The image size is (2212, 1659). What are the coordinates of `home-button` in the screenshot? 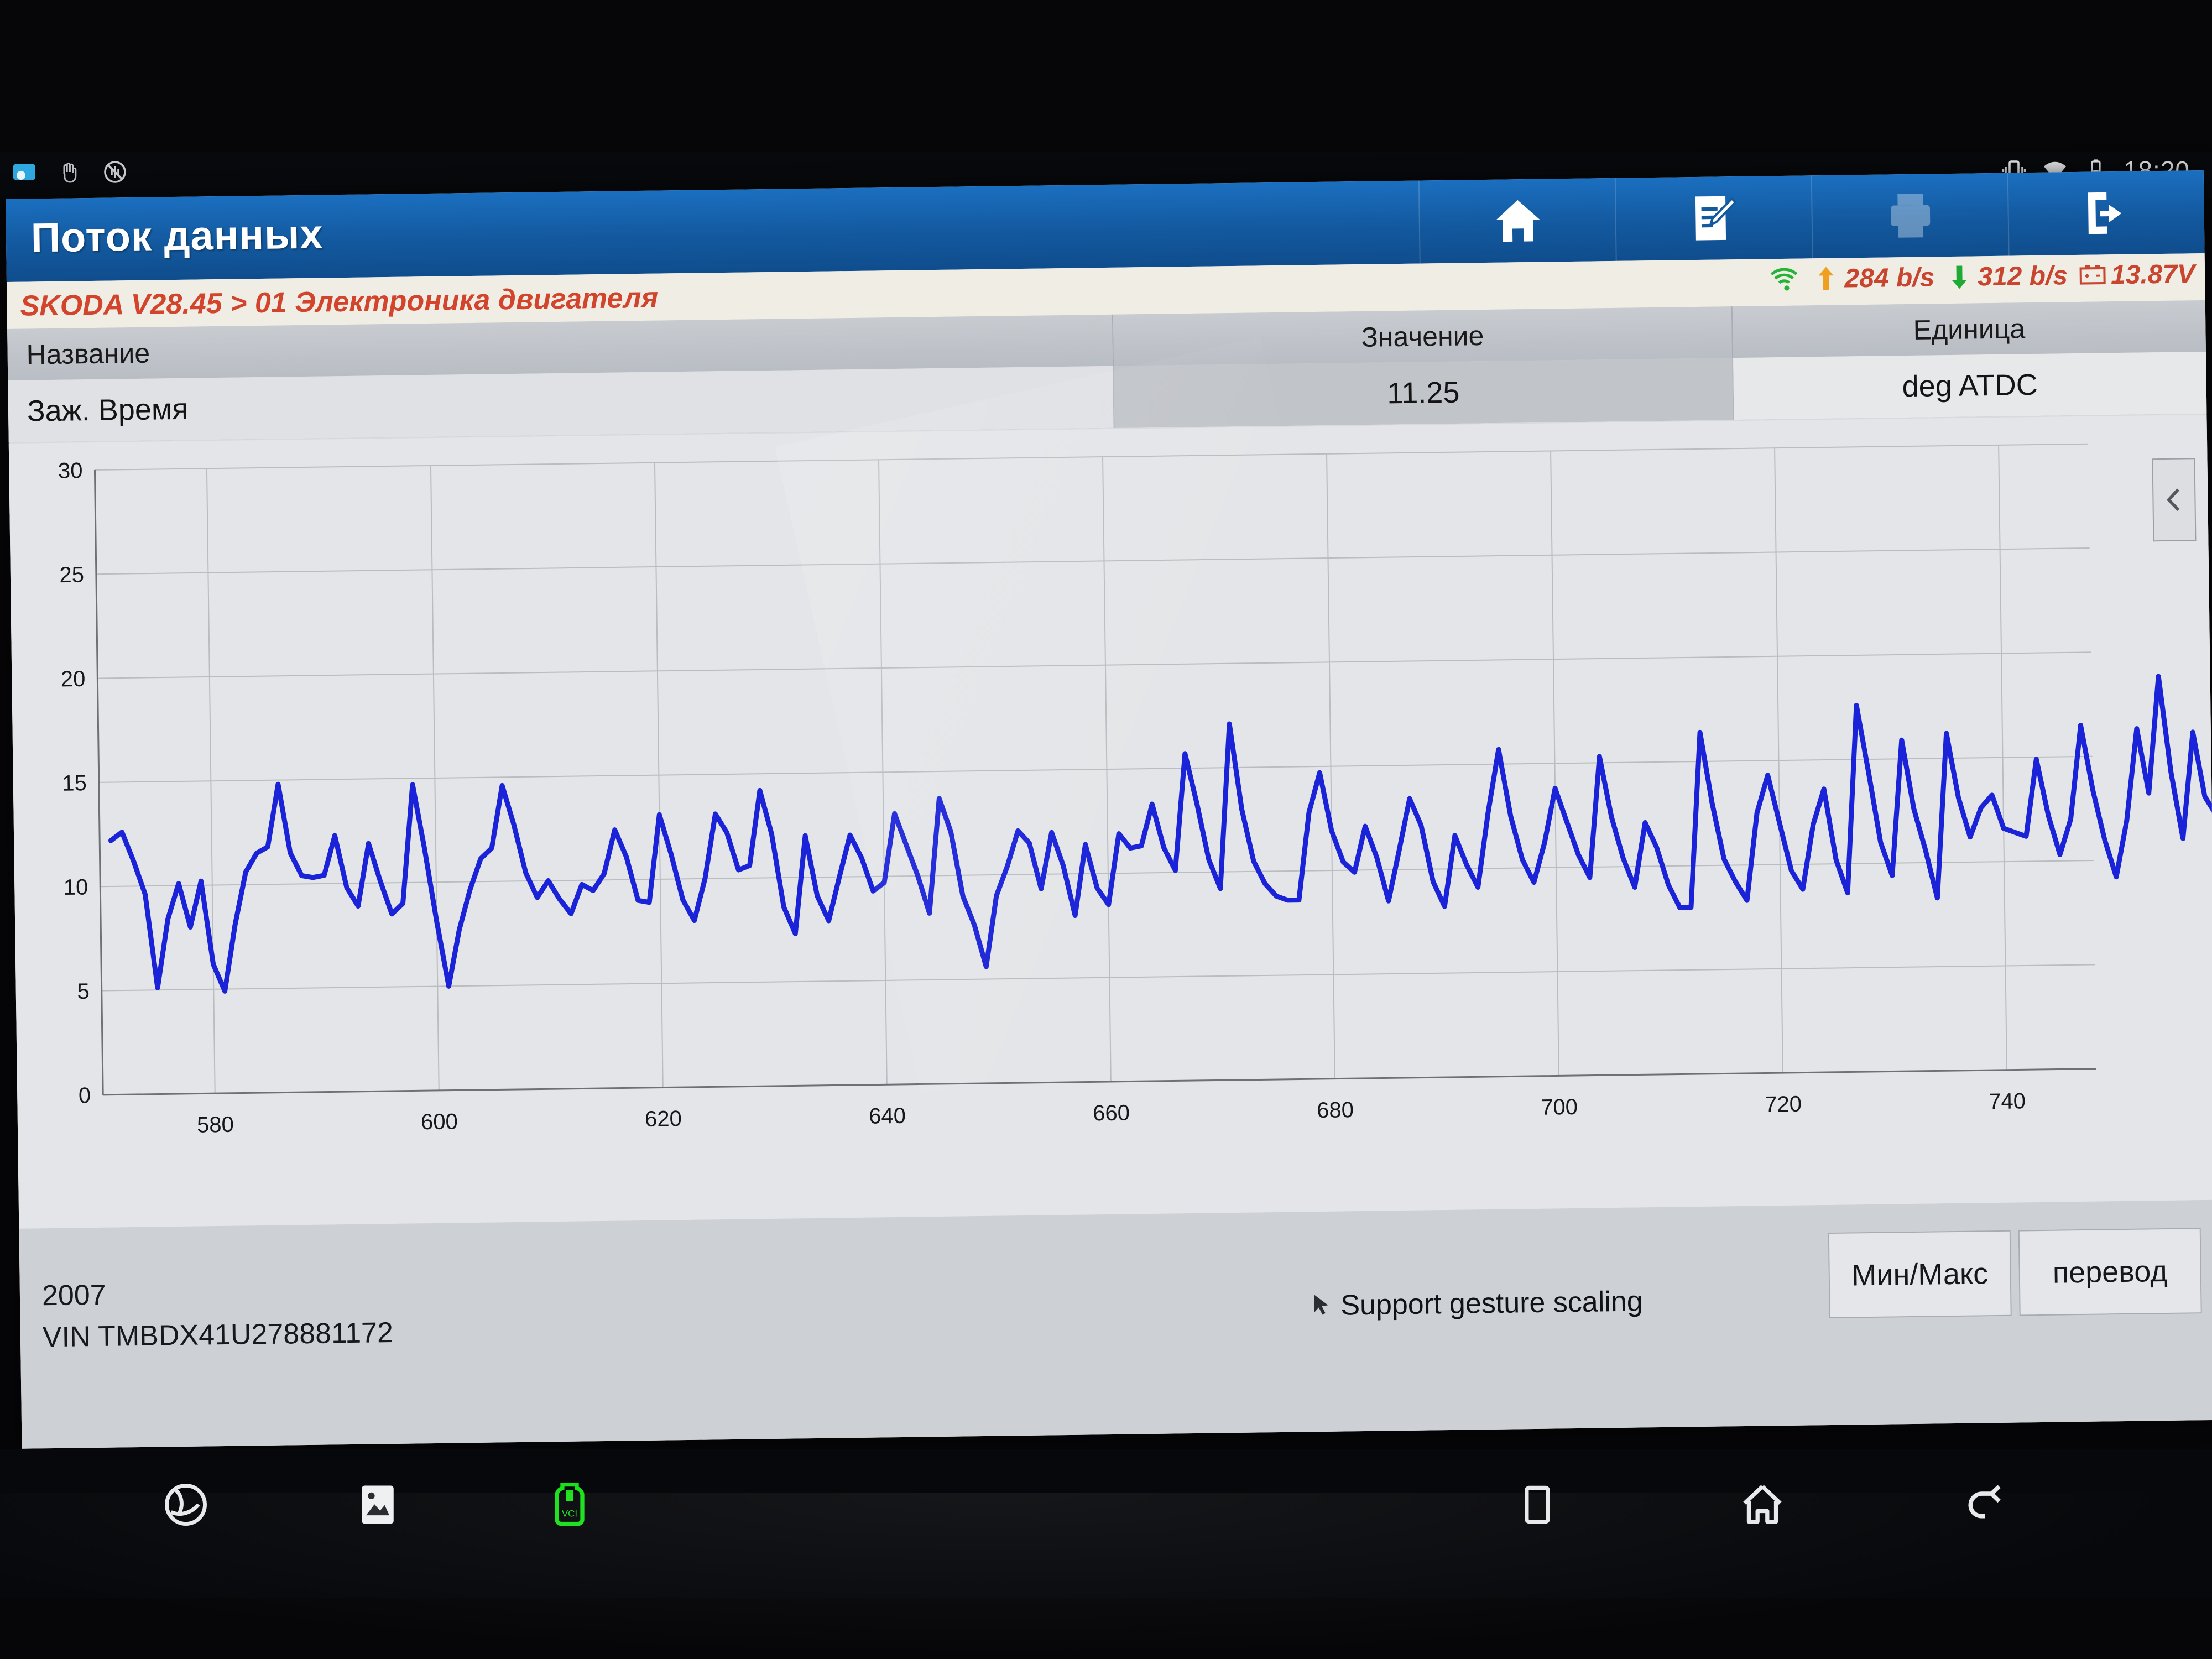 It's located at (1517, 221).